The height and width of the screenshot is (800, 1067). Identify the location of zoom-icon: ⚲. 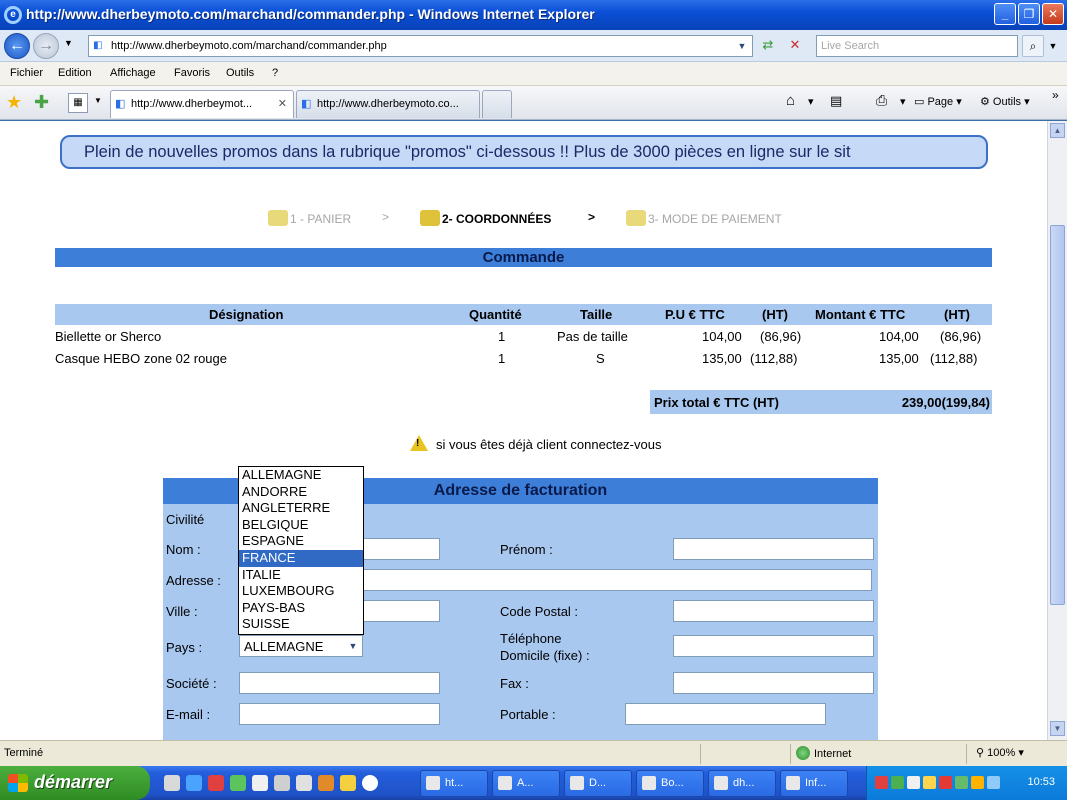
(982, 753).